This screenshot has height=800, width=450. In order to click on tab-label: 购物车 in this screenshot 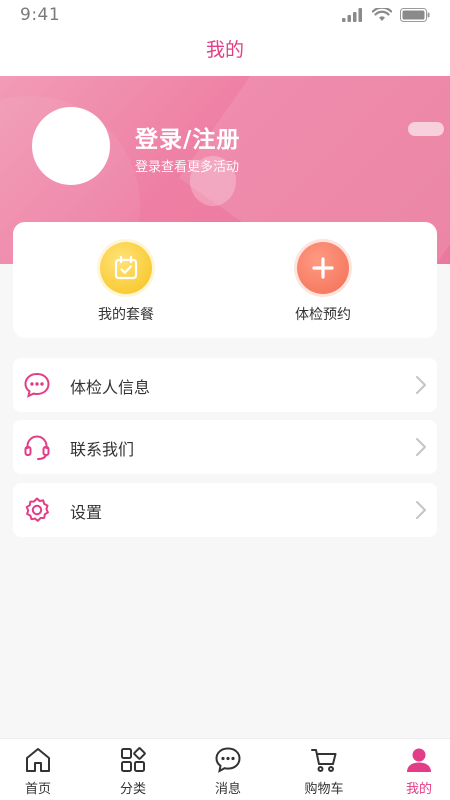, I will do `click(324, 789)`.